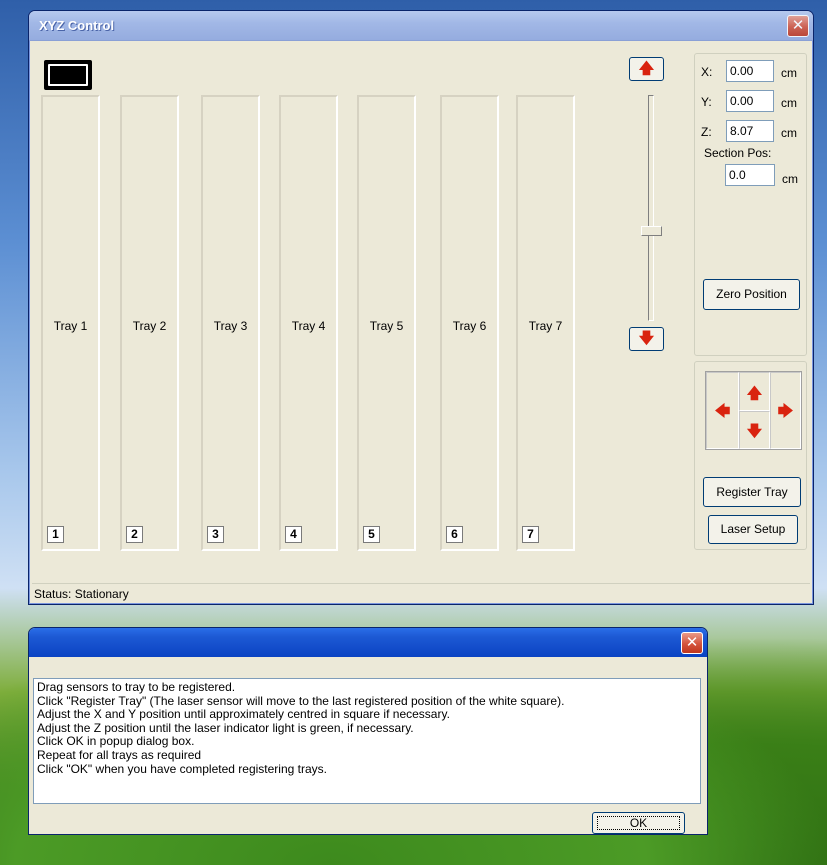 This screenshot has height=865, width=827. I want to click on close-button: ✕, so click(798, 26).